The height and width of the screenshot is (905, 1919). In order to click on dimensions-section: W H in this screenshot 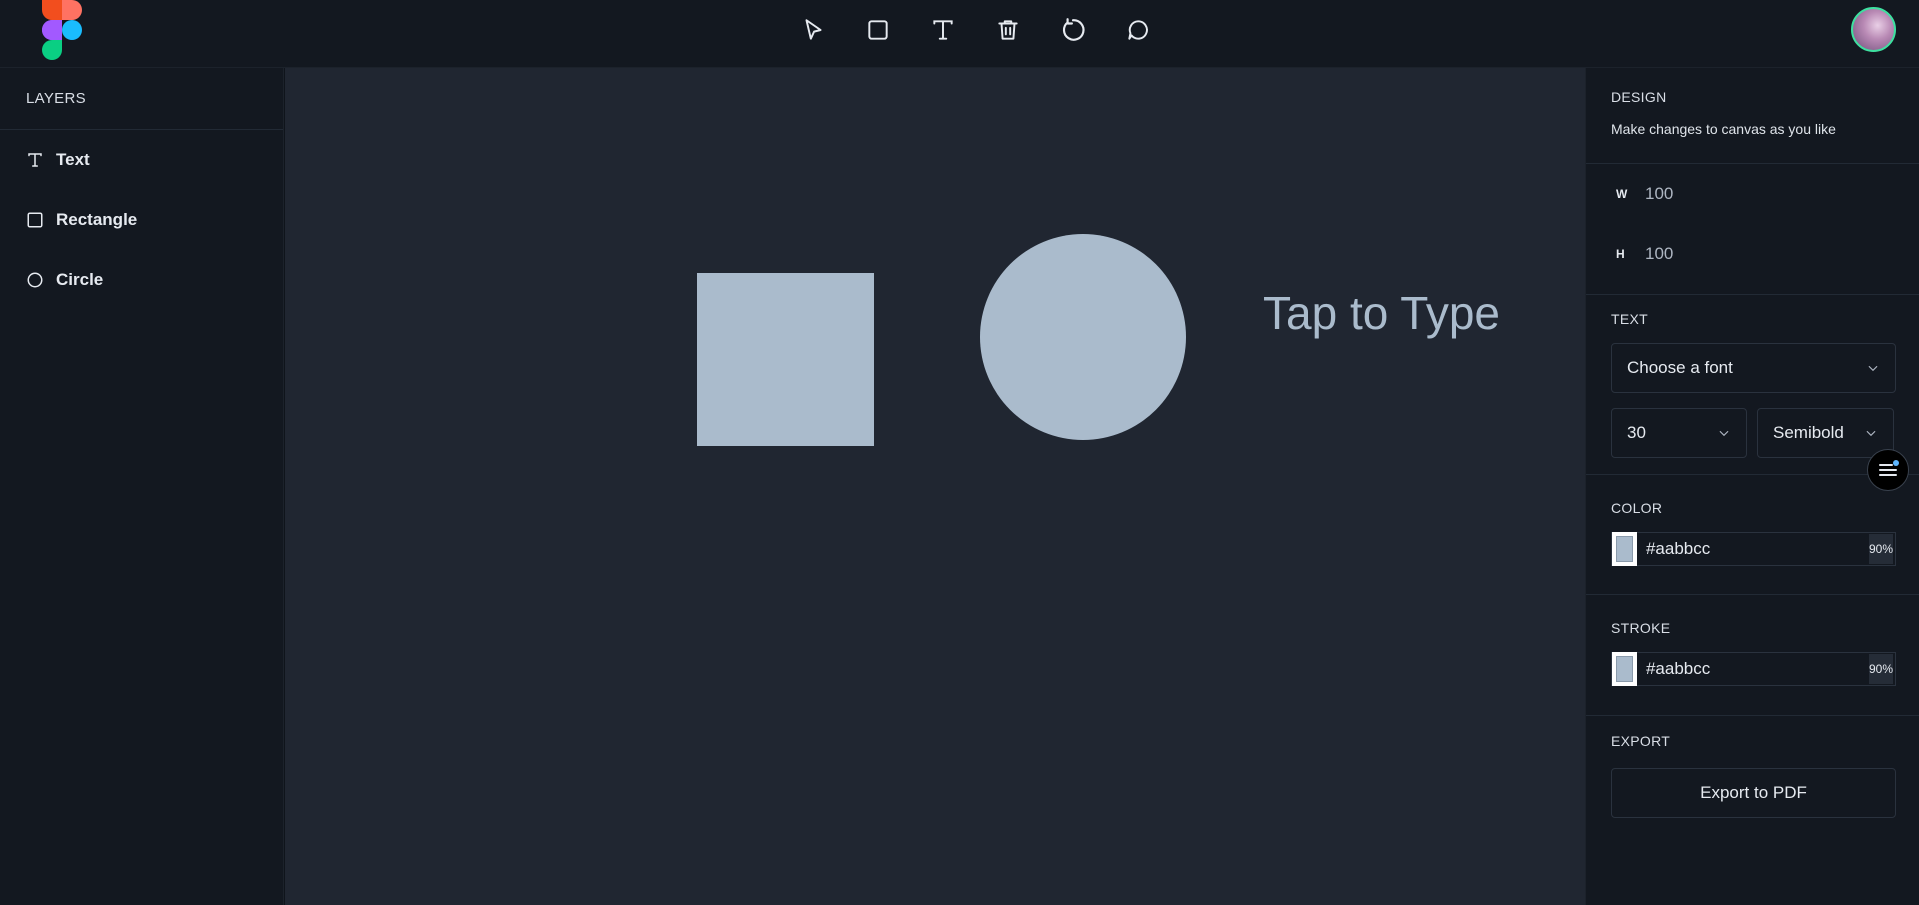, I will do `click(1752, 229)`.